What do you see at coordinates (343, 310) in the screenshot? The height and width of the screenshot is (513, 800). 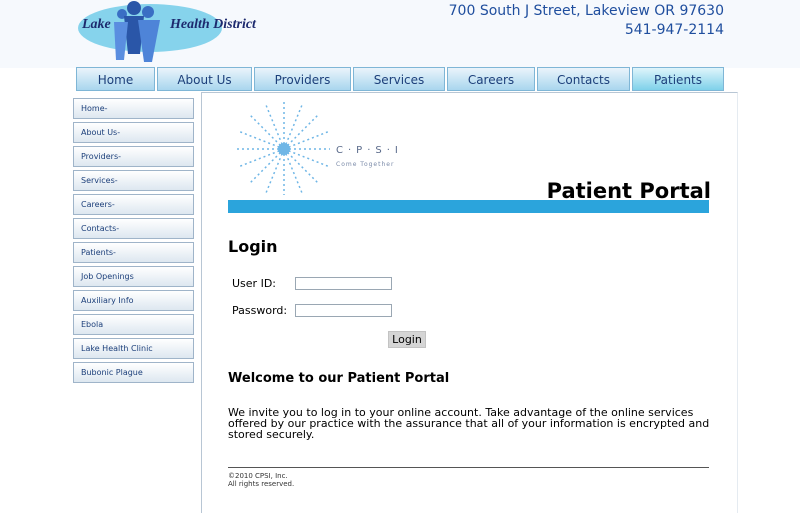 I see `password-input` at bounding box center [343, 310].